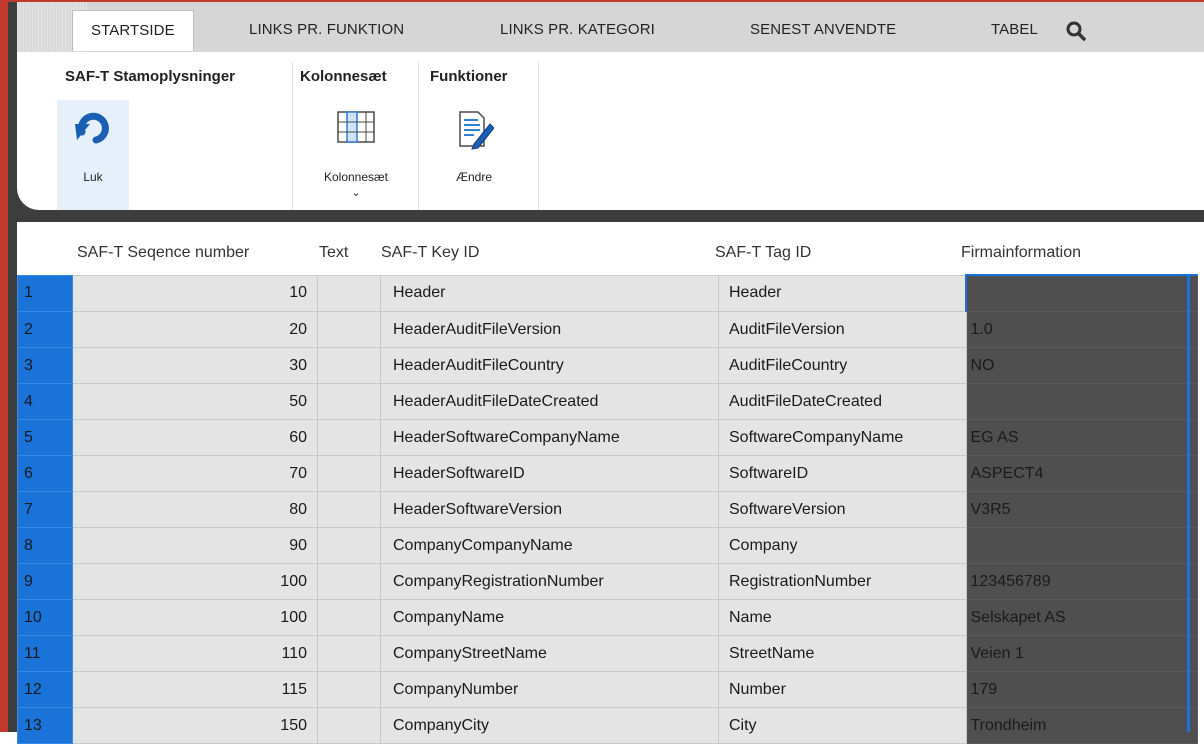 Image resolution: width=1204 pixels, height=744 pixels. What do you see at coordinates (45, 653) in the screenshot?
I see `row-number-cell: 11` at bounding box center [45, 653].